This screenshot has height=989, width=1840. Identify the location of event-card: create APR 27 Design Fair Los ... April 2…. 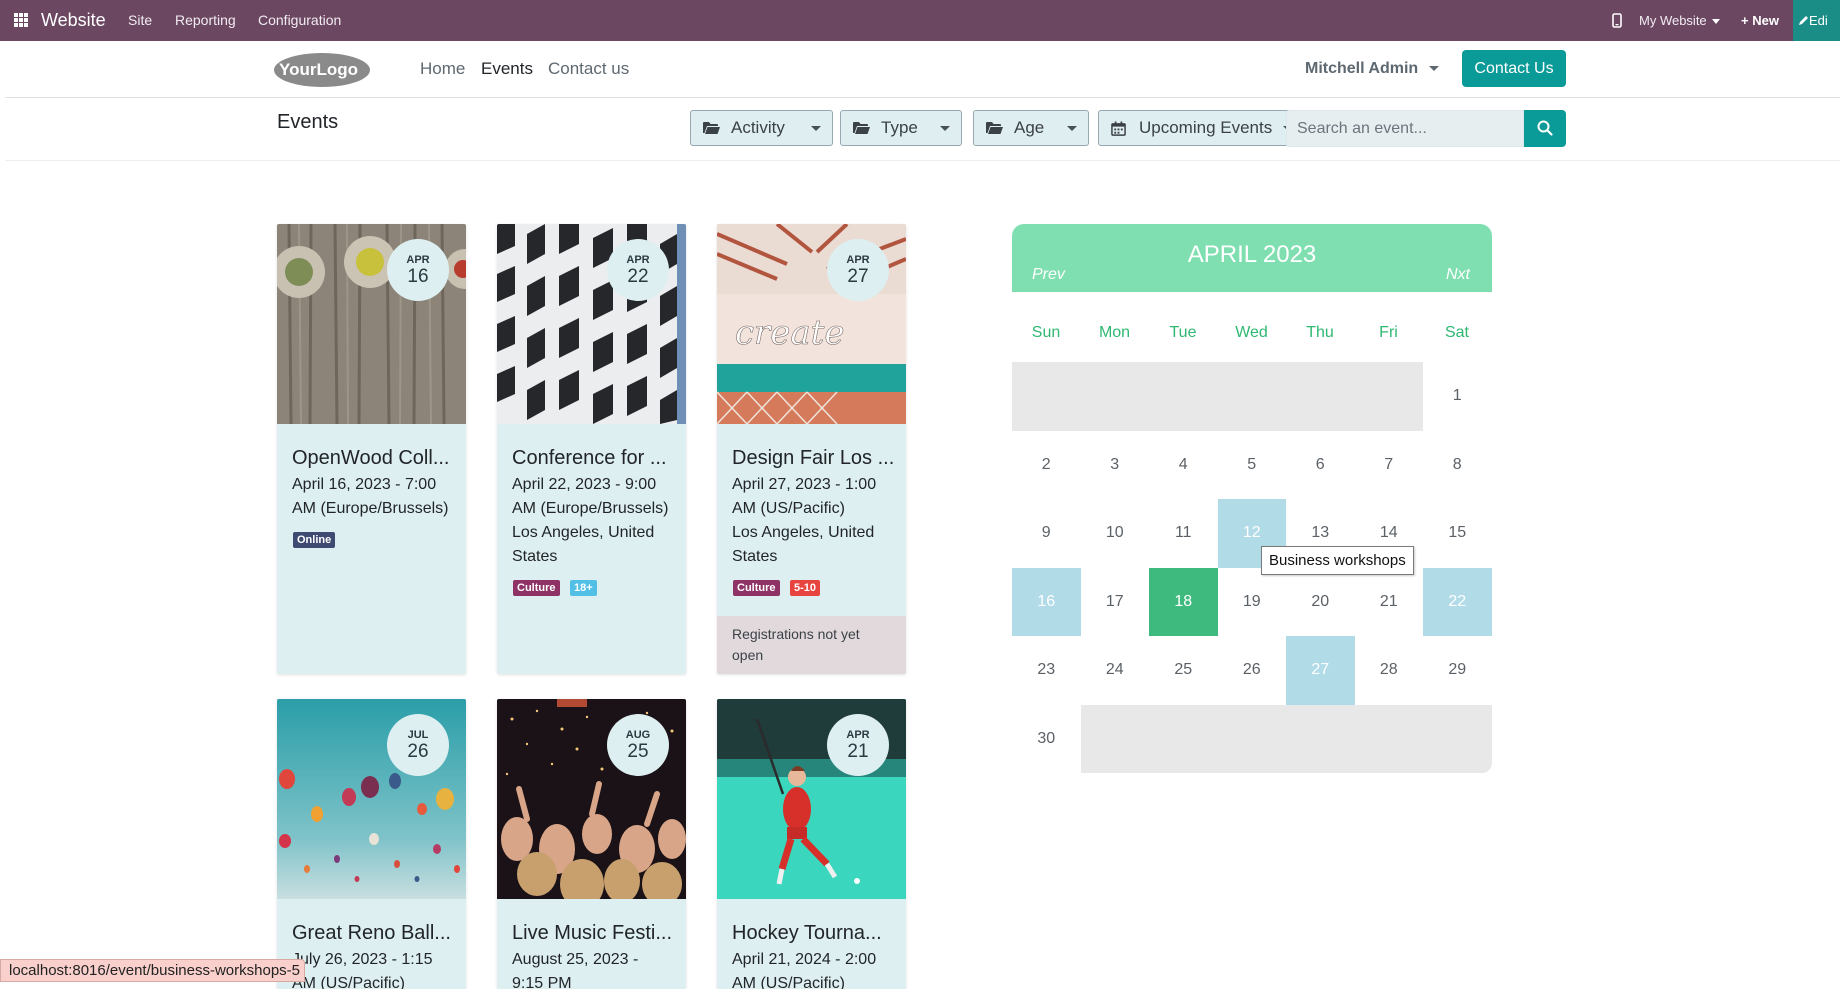
(811, 449).